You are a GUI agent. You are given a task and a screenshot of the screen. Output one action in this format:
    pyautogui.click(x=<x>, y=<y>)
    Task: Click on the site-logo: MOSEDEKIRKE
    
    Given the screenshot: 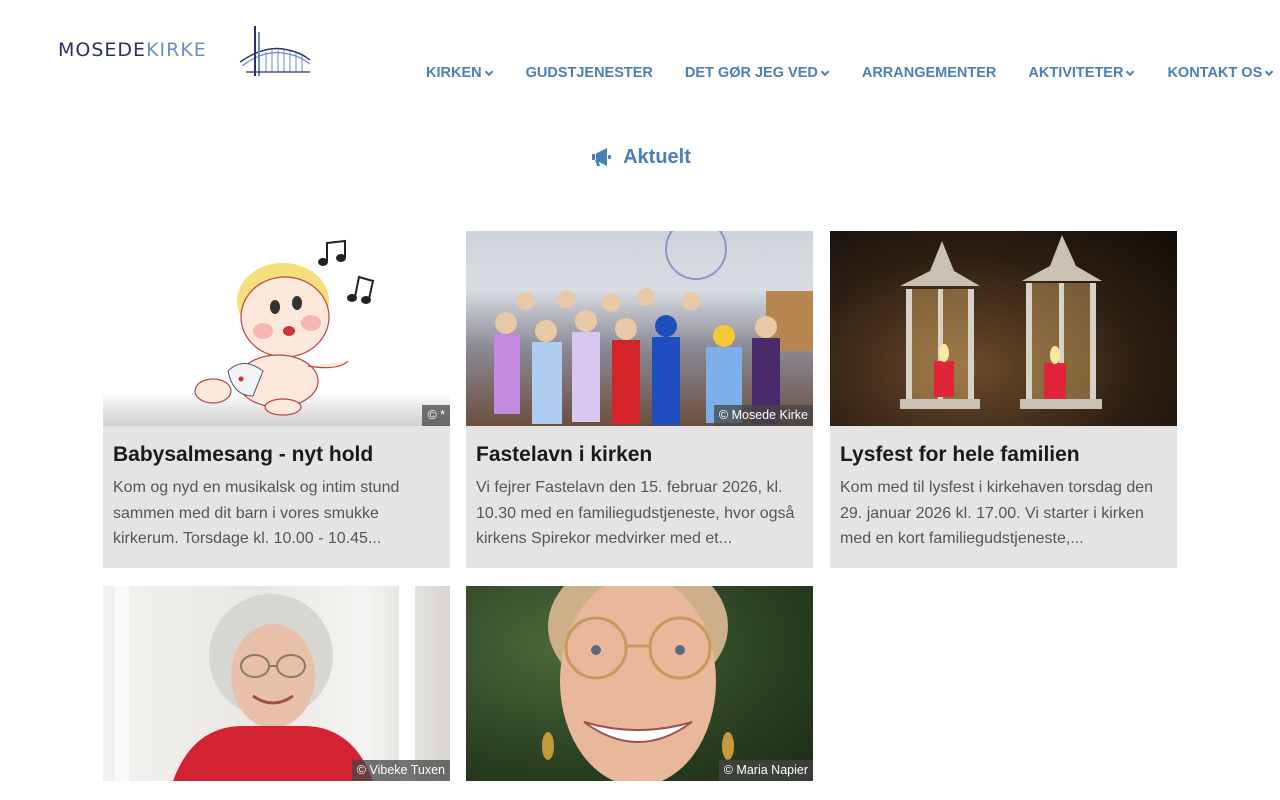 What is the action you would take?
    pyautogui.click(x=186, y=50)
    